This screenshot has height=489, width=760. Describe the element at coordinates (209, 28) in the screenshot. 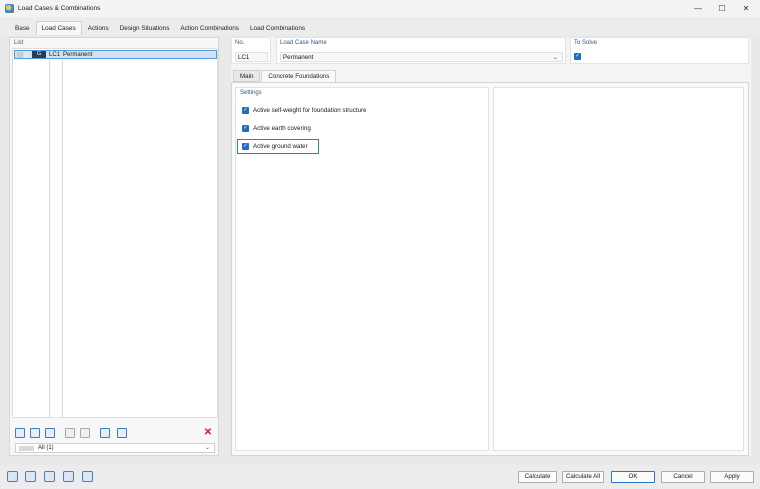

I see `tab-action-combinations: Action Combinations` at that location.